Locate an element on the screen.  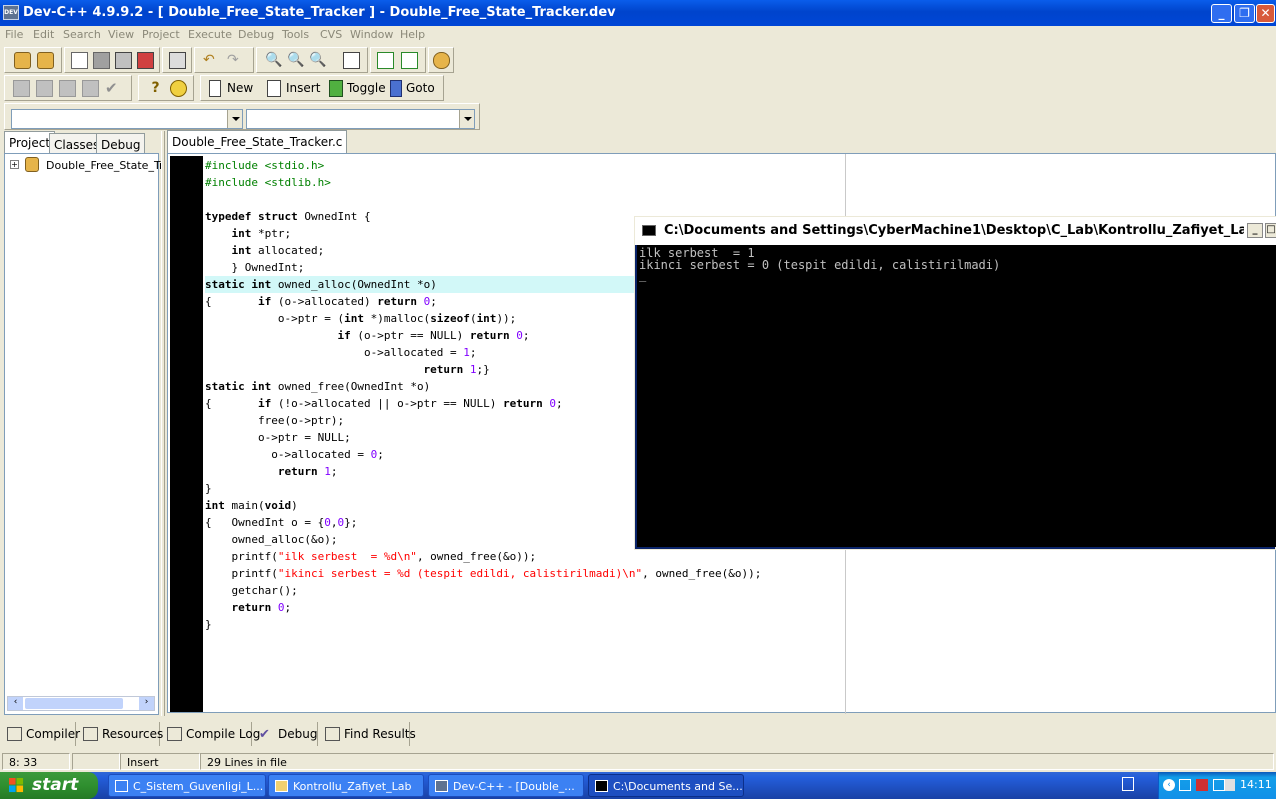
compile-icon is located at coordinates (21, 88).